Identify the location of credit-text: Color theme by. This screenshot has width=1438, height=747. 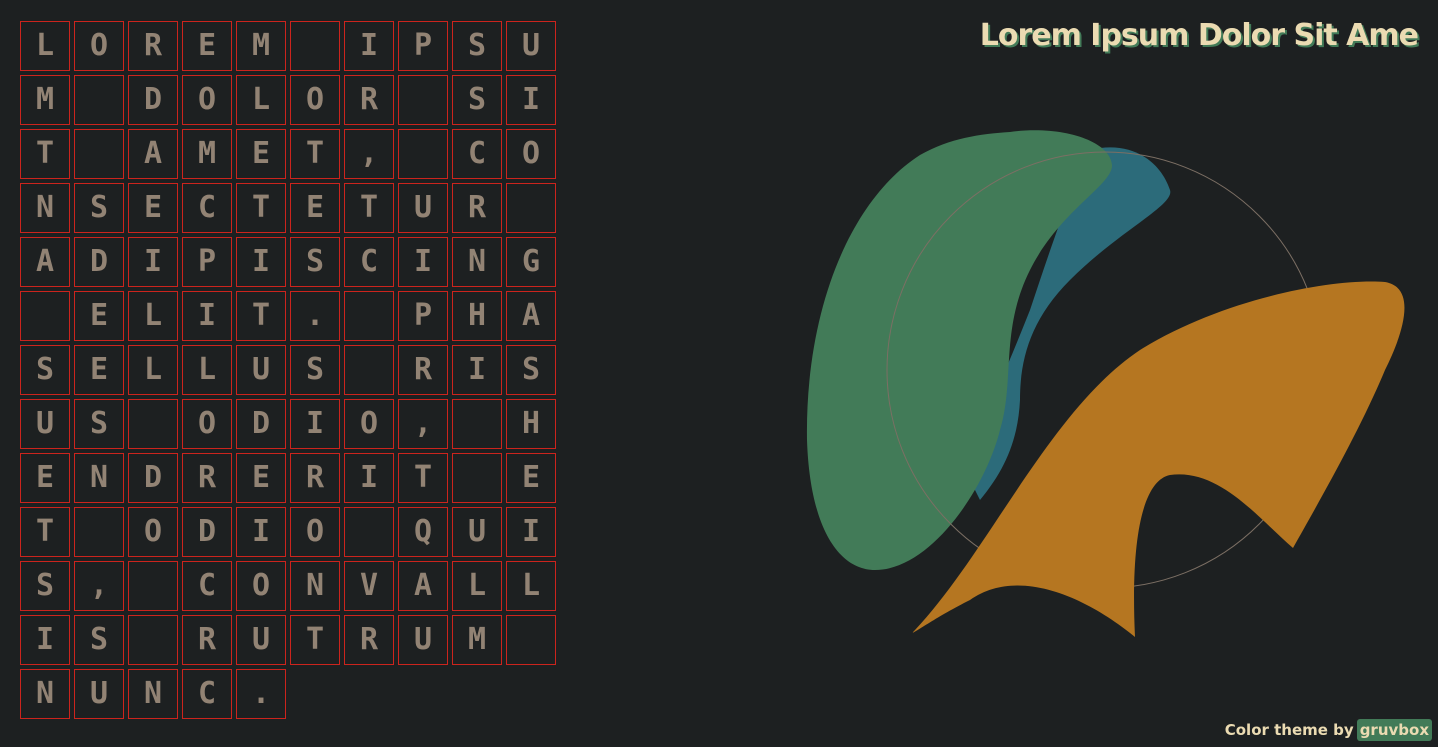
(1289, 730).